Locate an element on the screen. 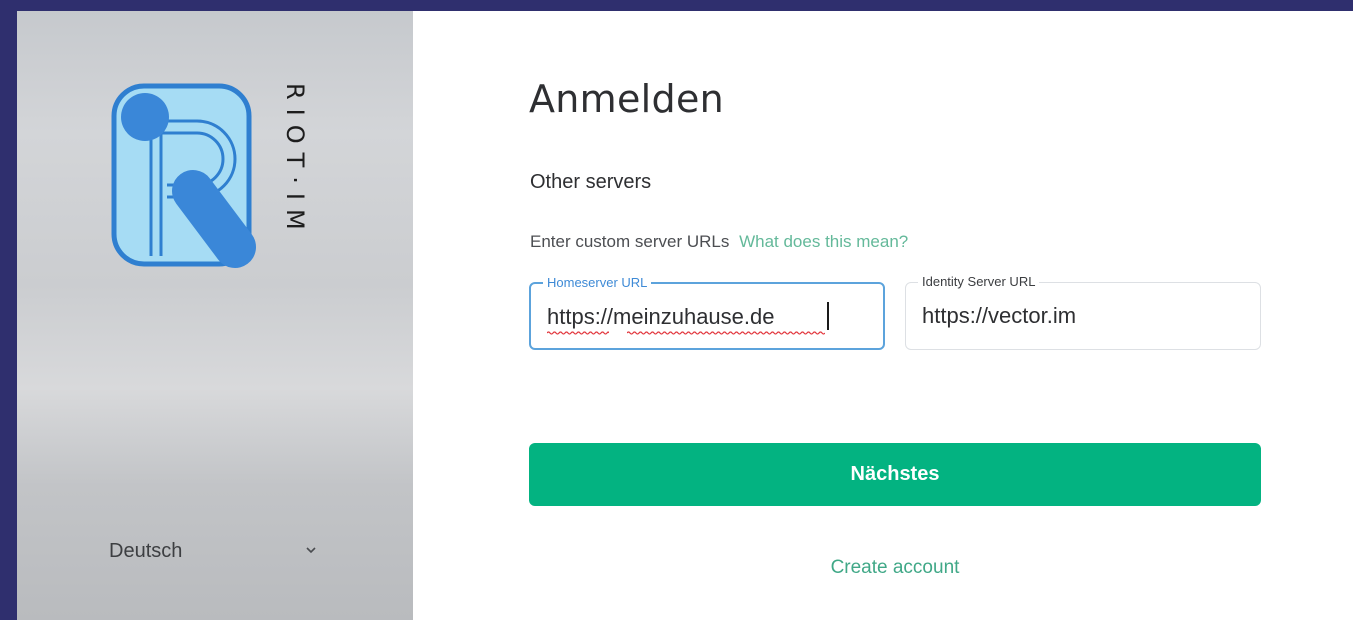 Image resolution: width=1353 pixels, height=620 pixels. custom-server-hint-text: Enter custom server URLs is located at coordinates (630, 241).